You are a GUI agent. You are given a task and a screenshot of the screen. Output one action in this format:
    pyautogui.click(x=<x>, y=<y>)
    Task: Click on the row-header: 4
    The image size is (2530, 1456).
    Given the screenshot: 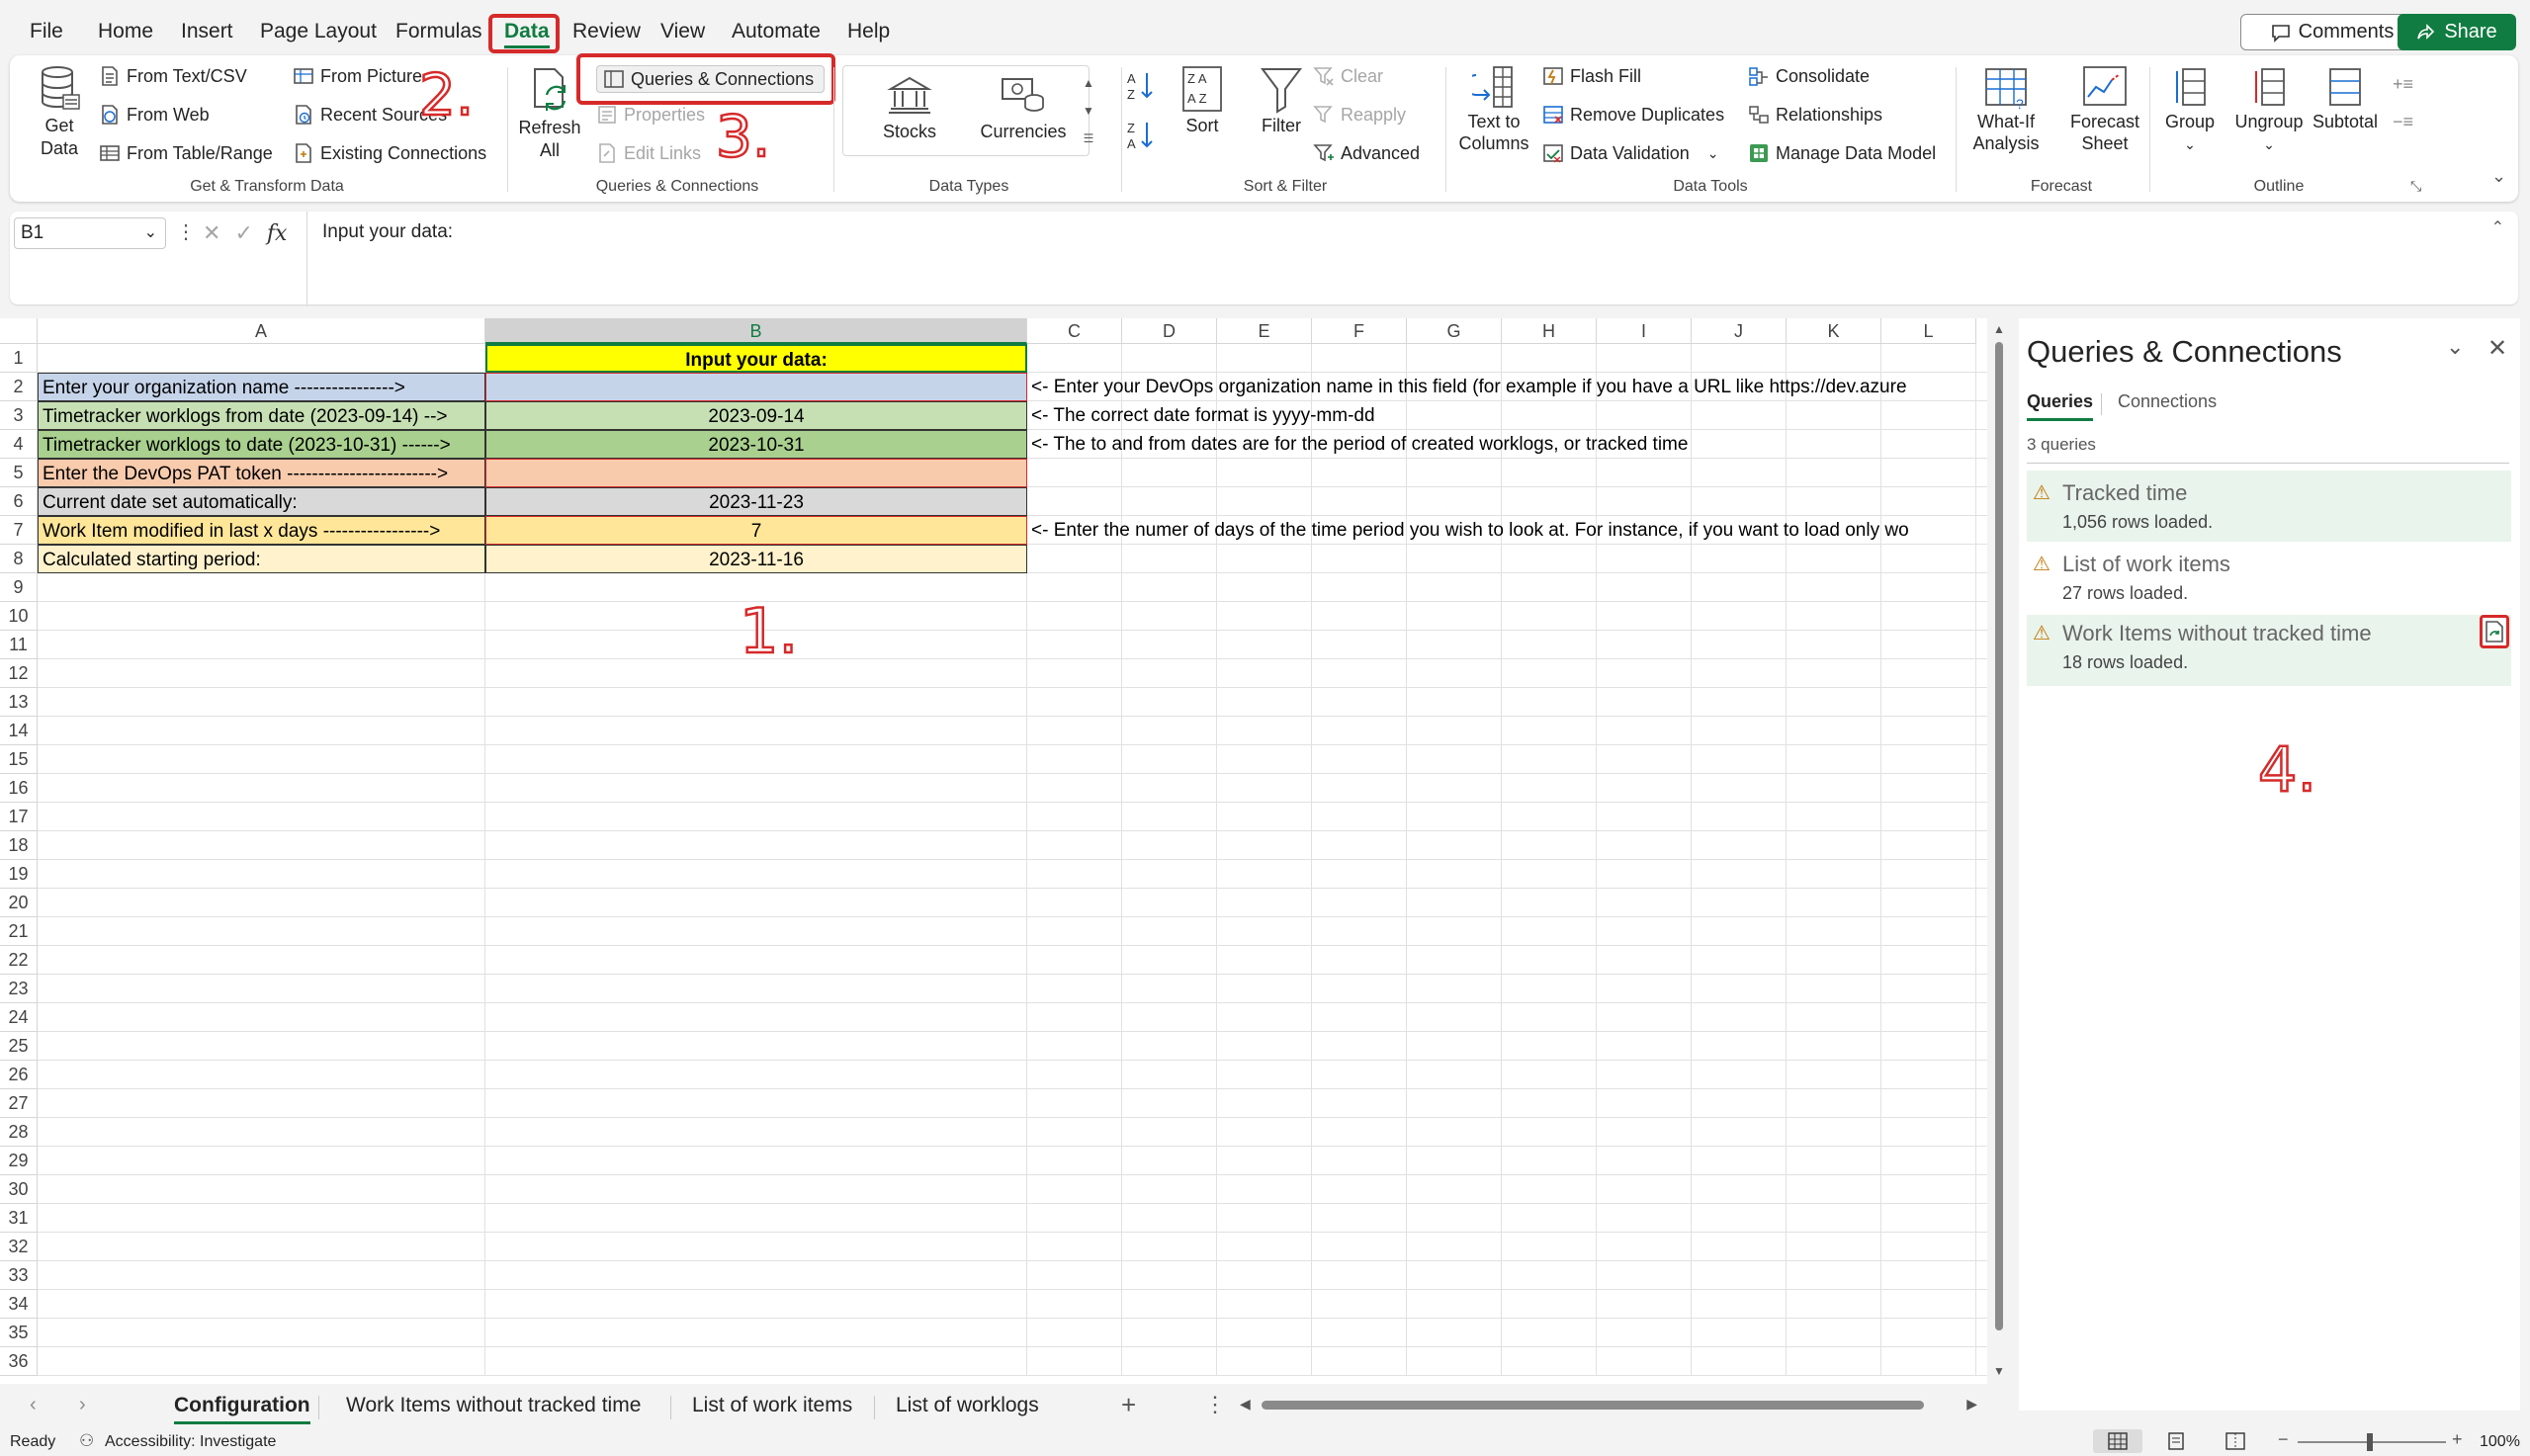 What is the action you would take?
    pyautogui.click(x=19, y=444)
    